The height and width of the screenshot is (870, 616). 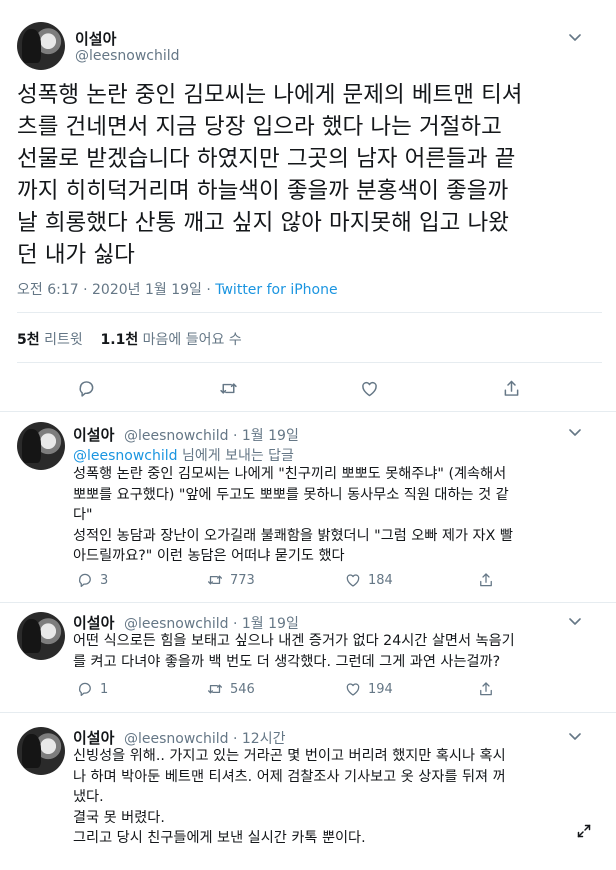 What do you see at coordinates (88, 797) in the screenshot?
I see `tweet-text-line: 냈다.` at bounding box center [88, 797].